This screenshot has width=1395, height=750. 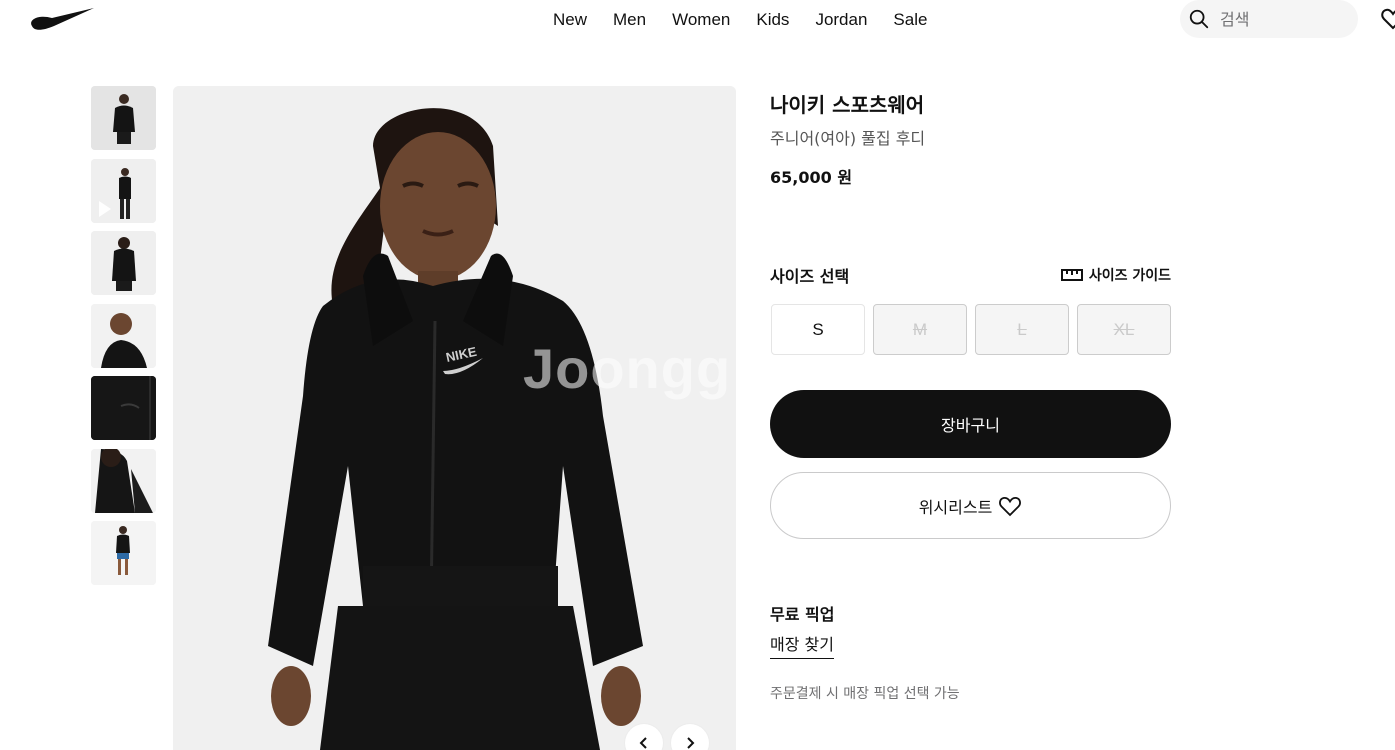 I want to click on size-guide-label: 사이즈 가이드, so click(x=1129, y=276).